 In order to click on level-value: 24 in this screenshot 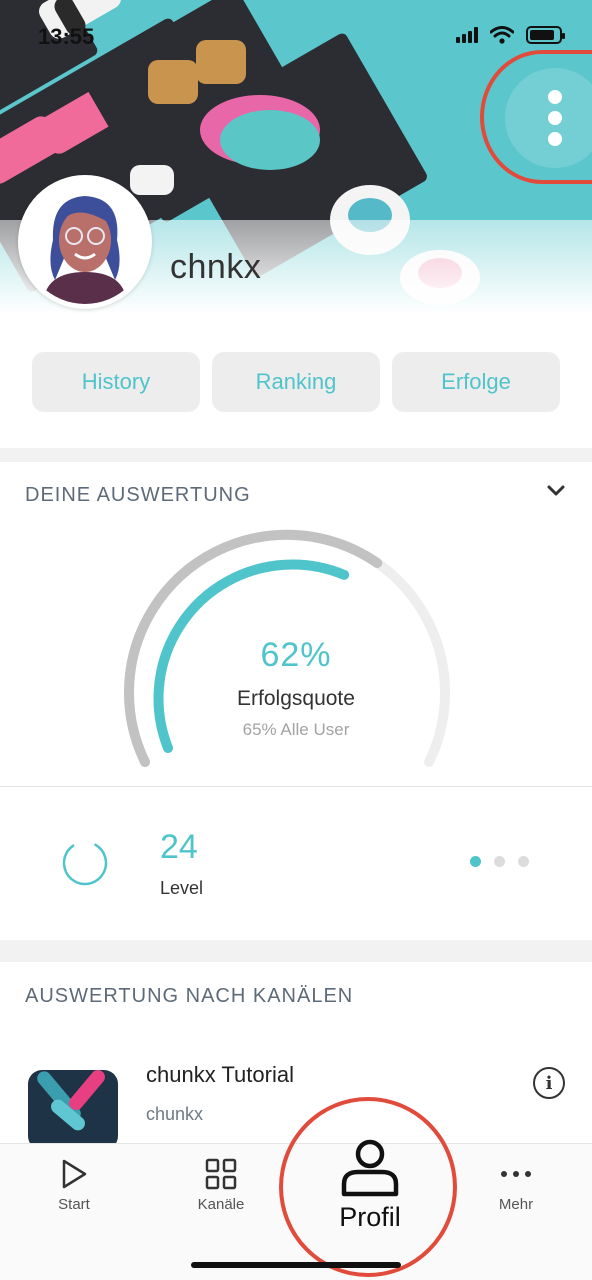, I will do `click(179, 847)`.